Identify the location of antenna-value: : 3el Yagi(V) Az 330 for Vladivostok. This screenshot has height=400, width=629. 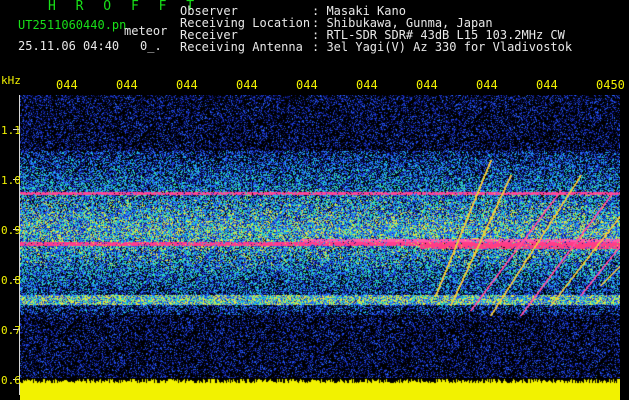
(442, 47).